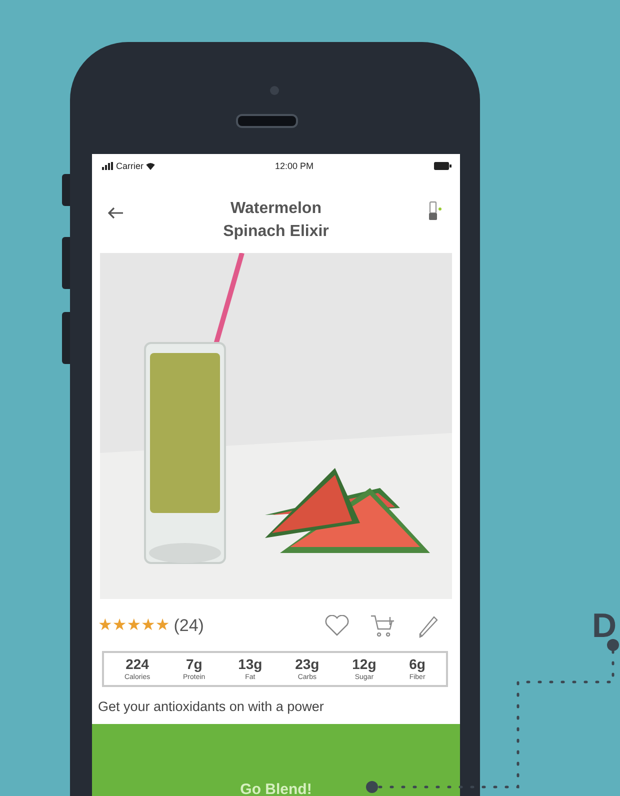 Image resolution: width=620 pixels, height=796 pixels. I want to click on rating-count: (24), so click(189, 626).